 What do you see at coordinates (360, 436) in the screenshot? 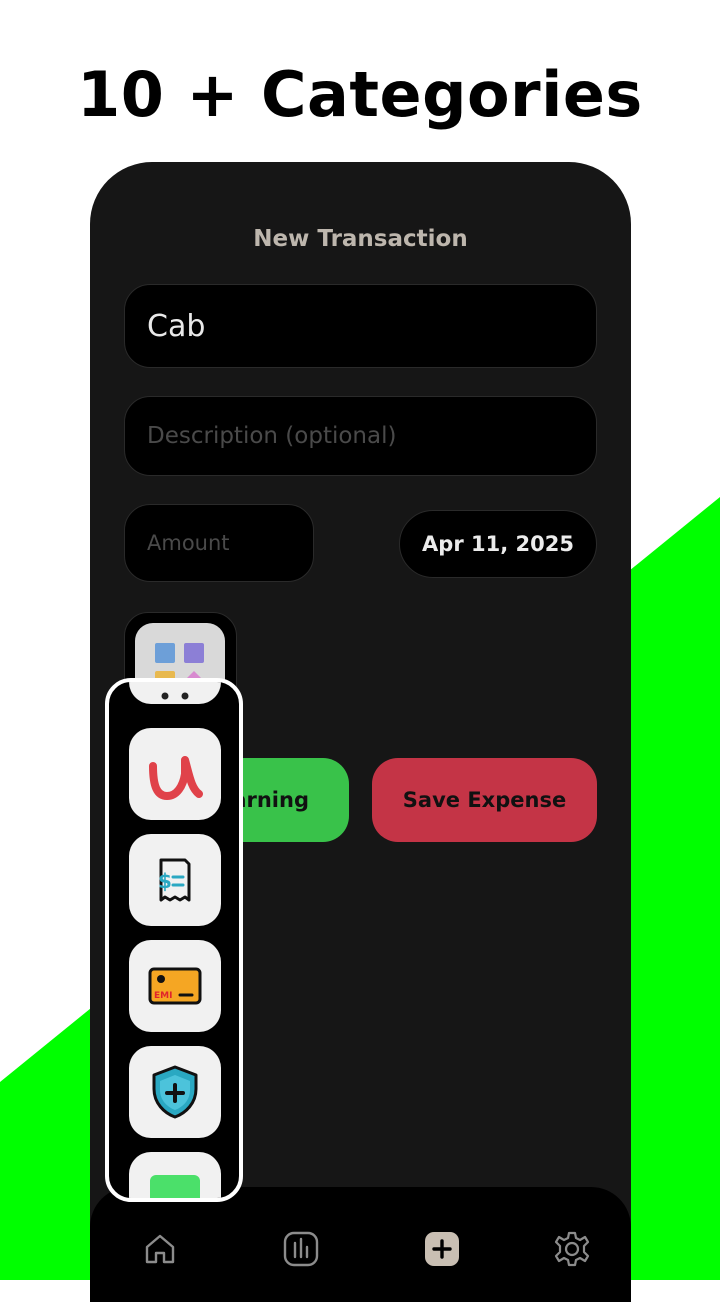
I see `description-input: Description (optional)` at bounding box center [360, 436].